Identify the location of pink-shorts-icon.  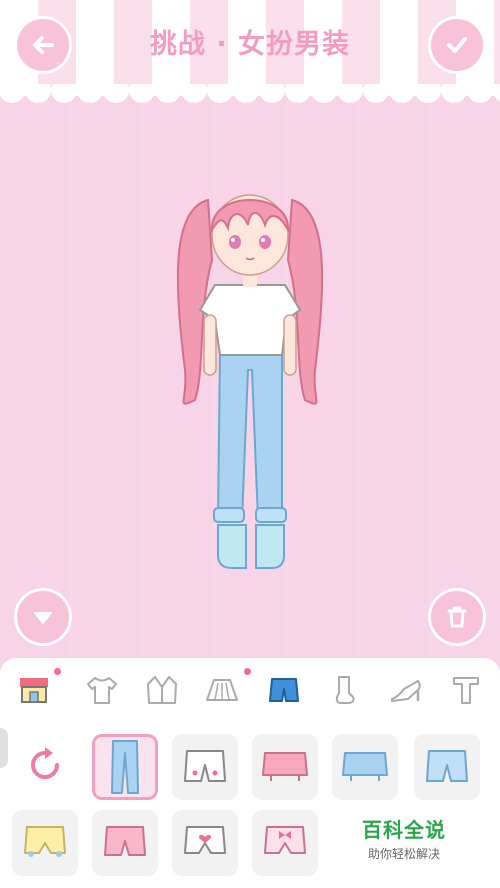
(125, 841).